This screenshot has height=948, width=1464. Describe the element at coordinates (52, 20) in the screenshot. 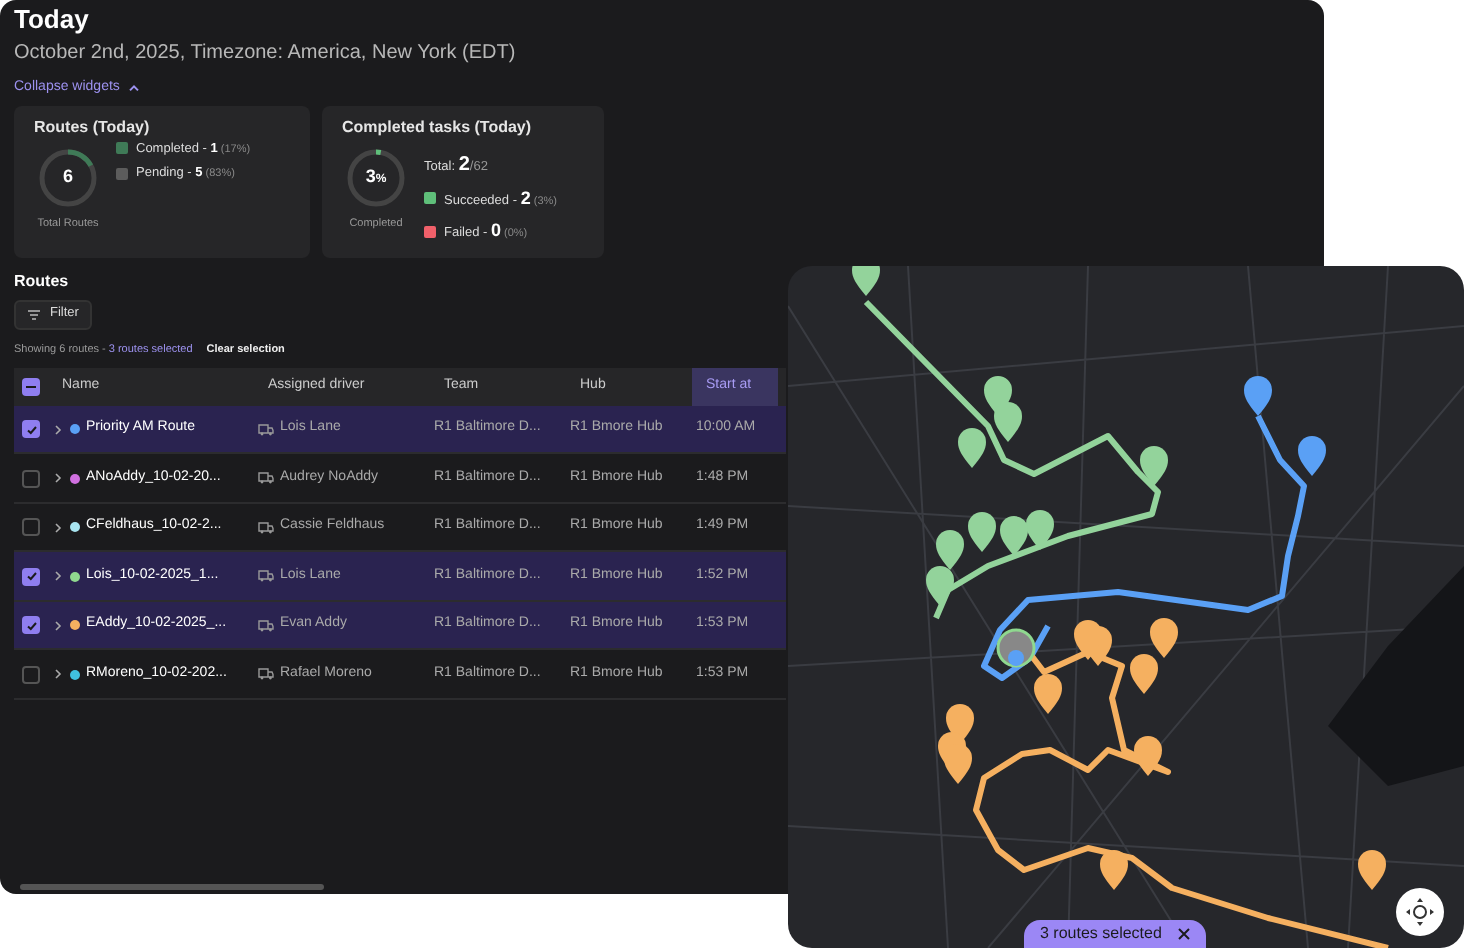

I see `page-title: Today` at that location.